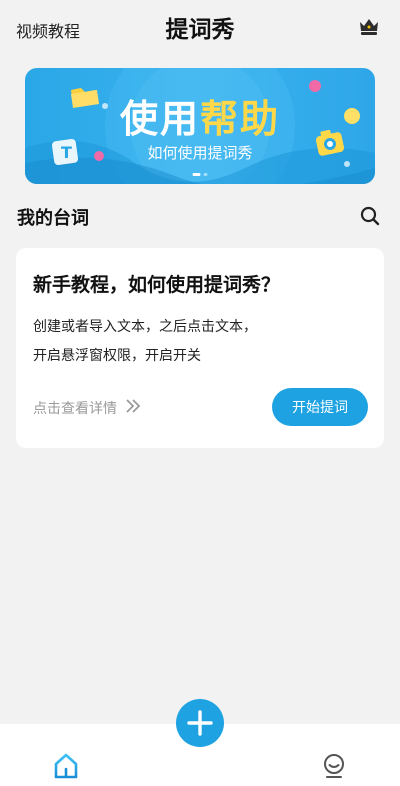 This screenshot has height=786, width=400. I want to click on app-title: 提词秀, so click(200, 29).